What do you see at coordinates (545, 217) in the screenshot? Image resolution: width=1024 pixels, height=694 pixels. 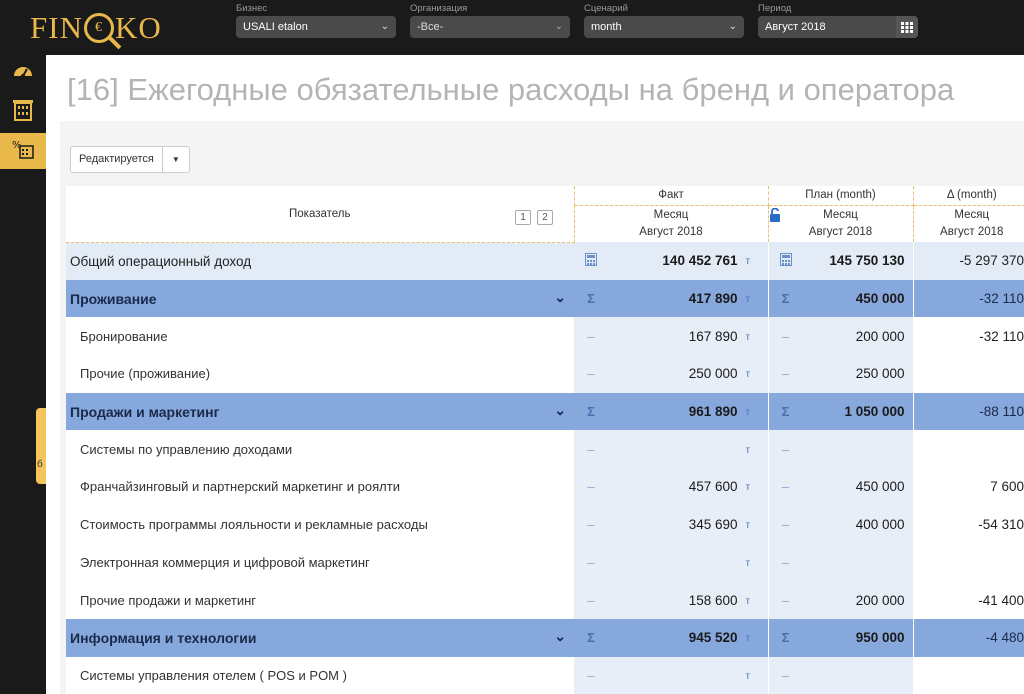 I see `page-2-button: 2` at bounding box center [545, 217].